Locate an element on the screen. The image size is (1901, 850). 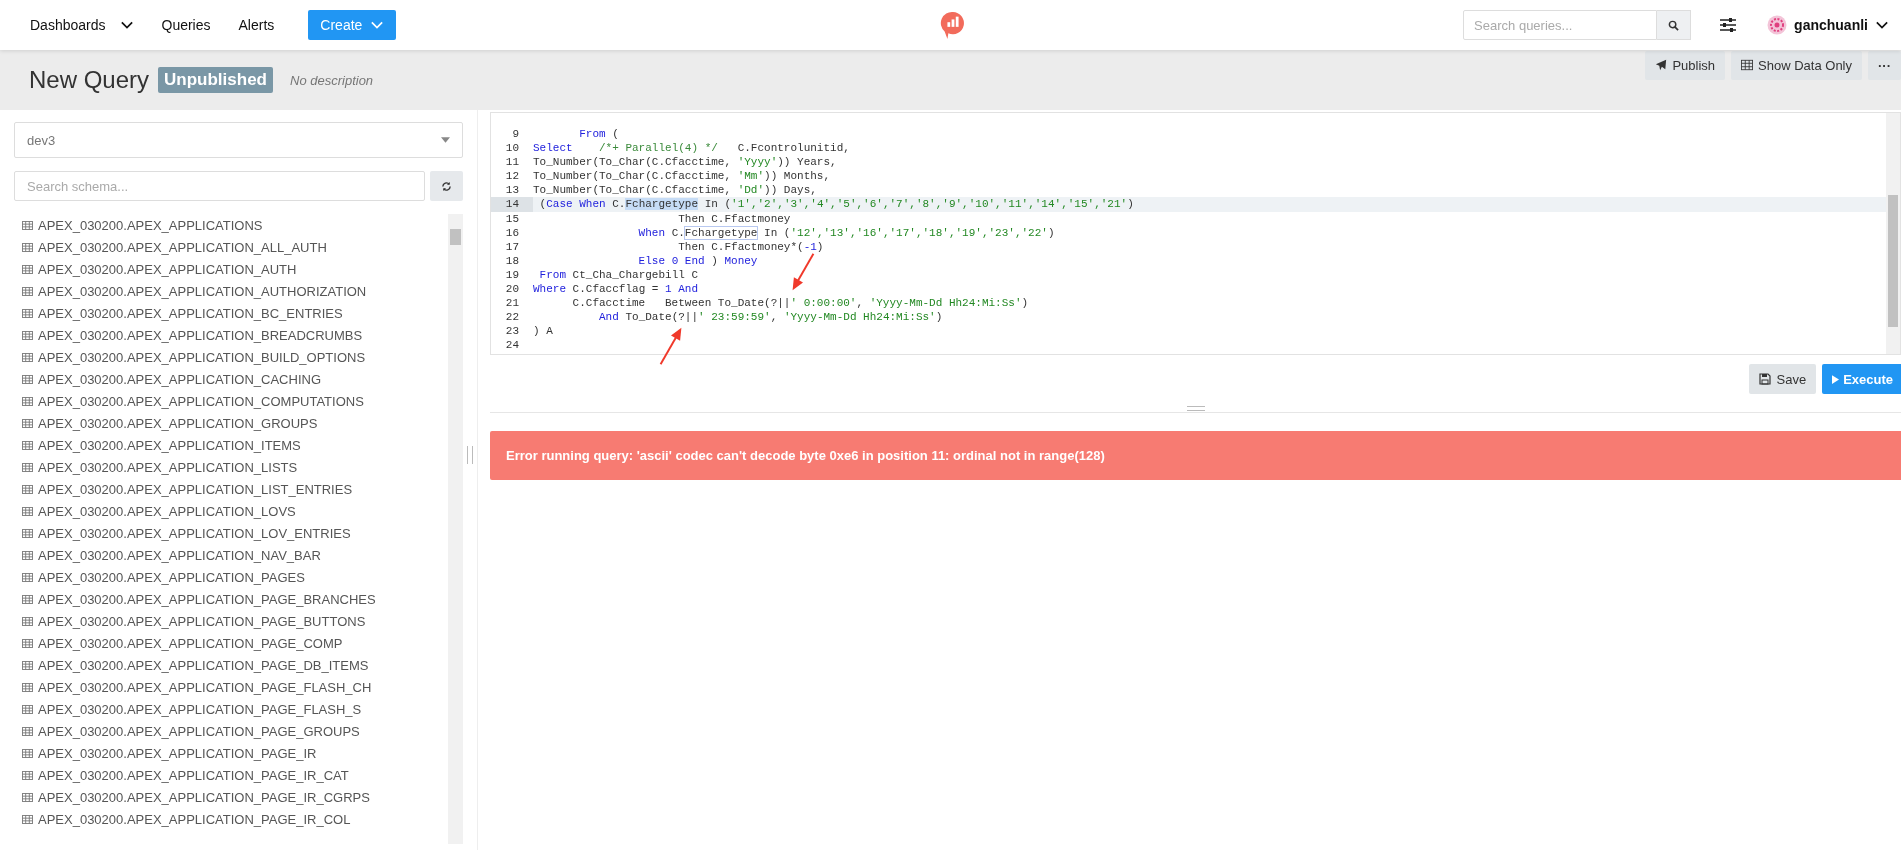
schema-table-item: APEX_030200.APEX_APPLICATION_LOVS is located at coordinates (235, 511).